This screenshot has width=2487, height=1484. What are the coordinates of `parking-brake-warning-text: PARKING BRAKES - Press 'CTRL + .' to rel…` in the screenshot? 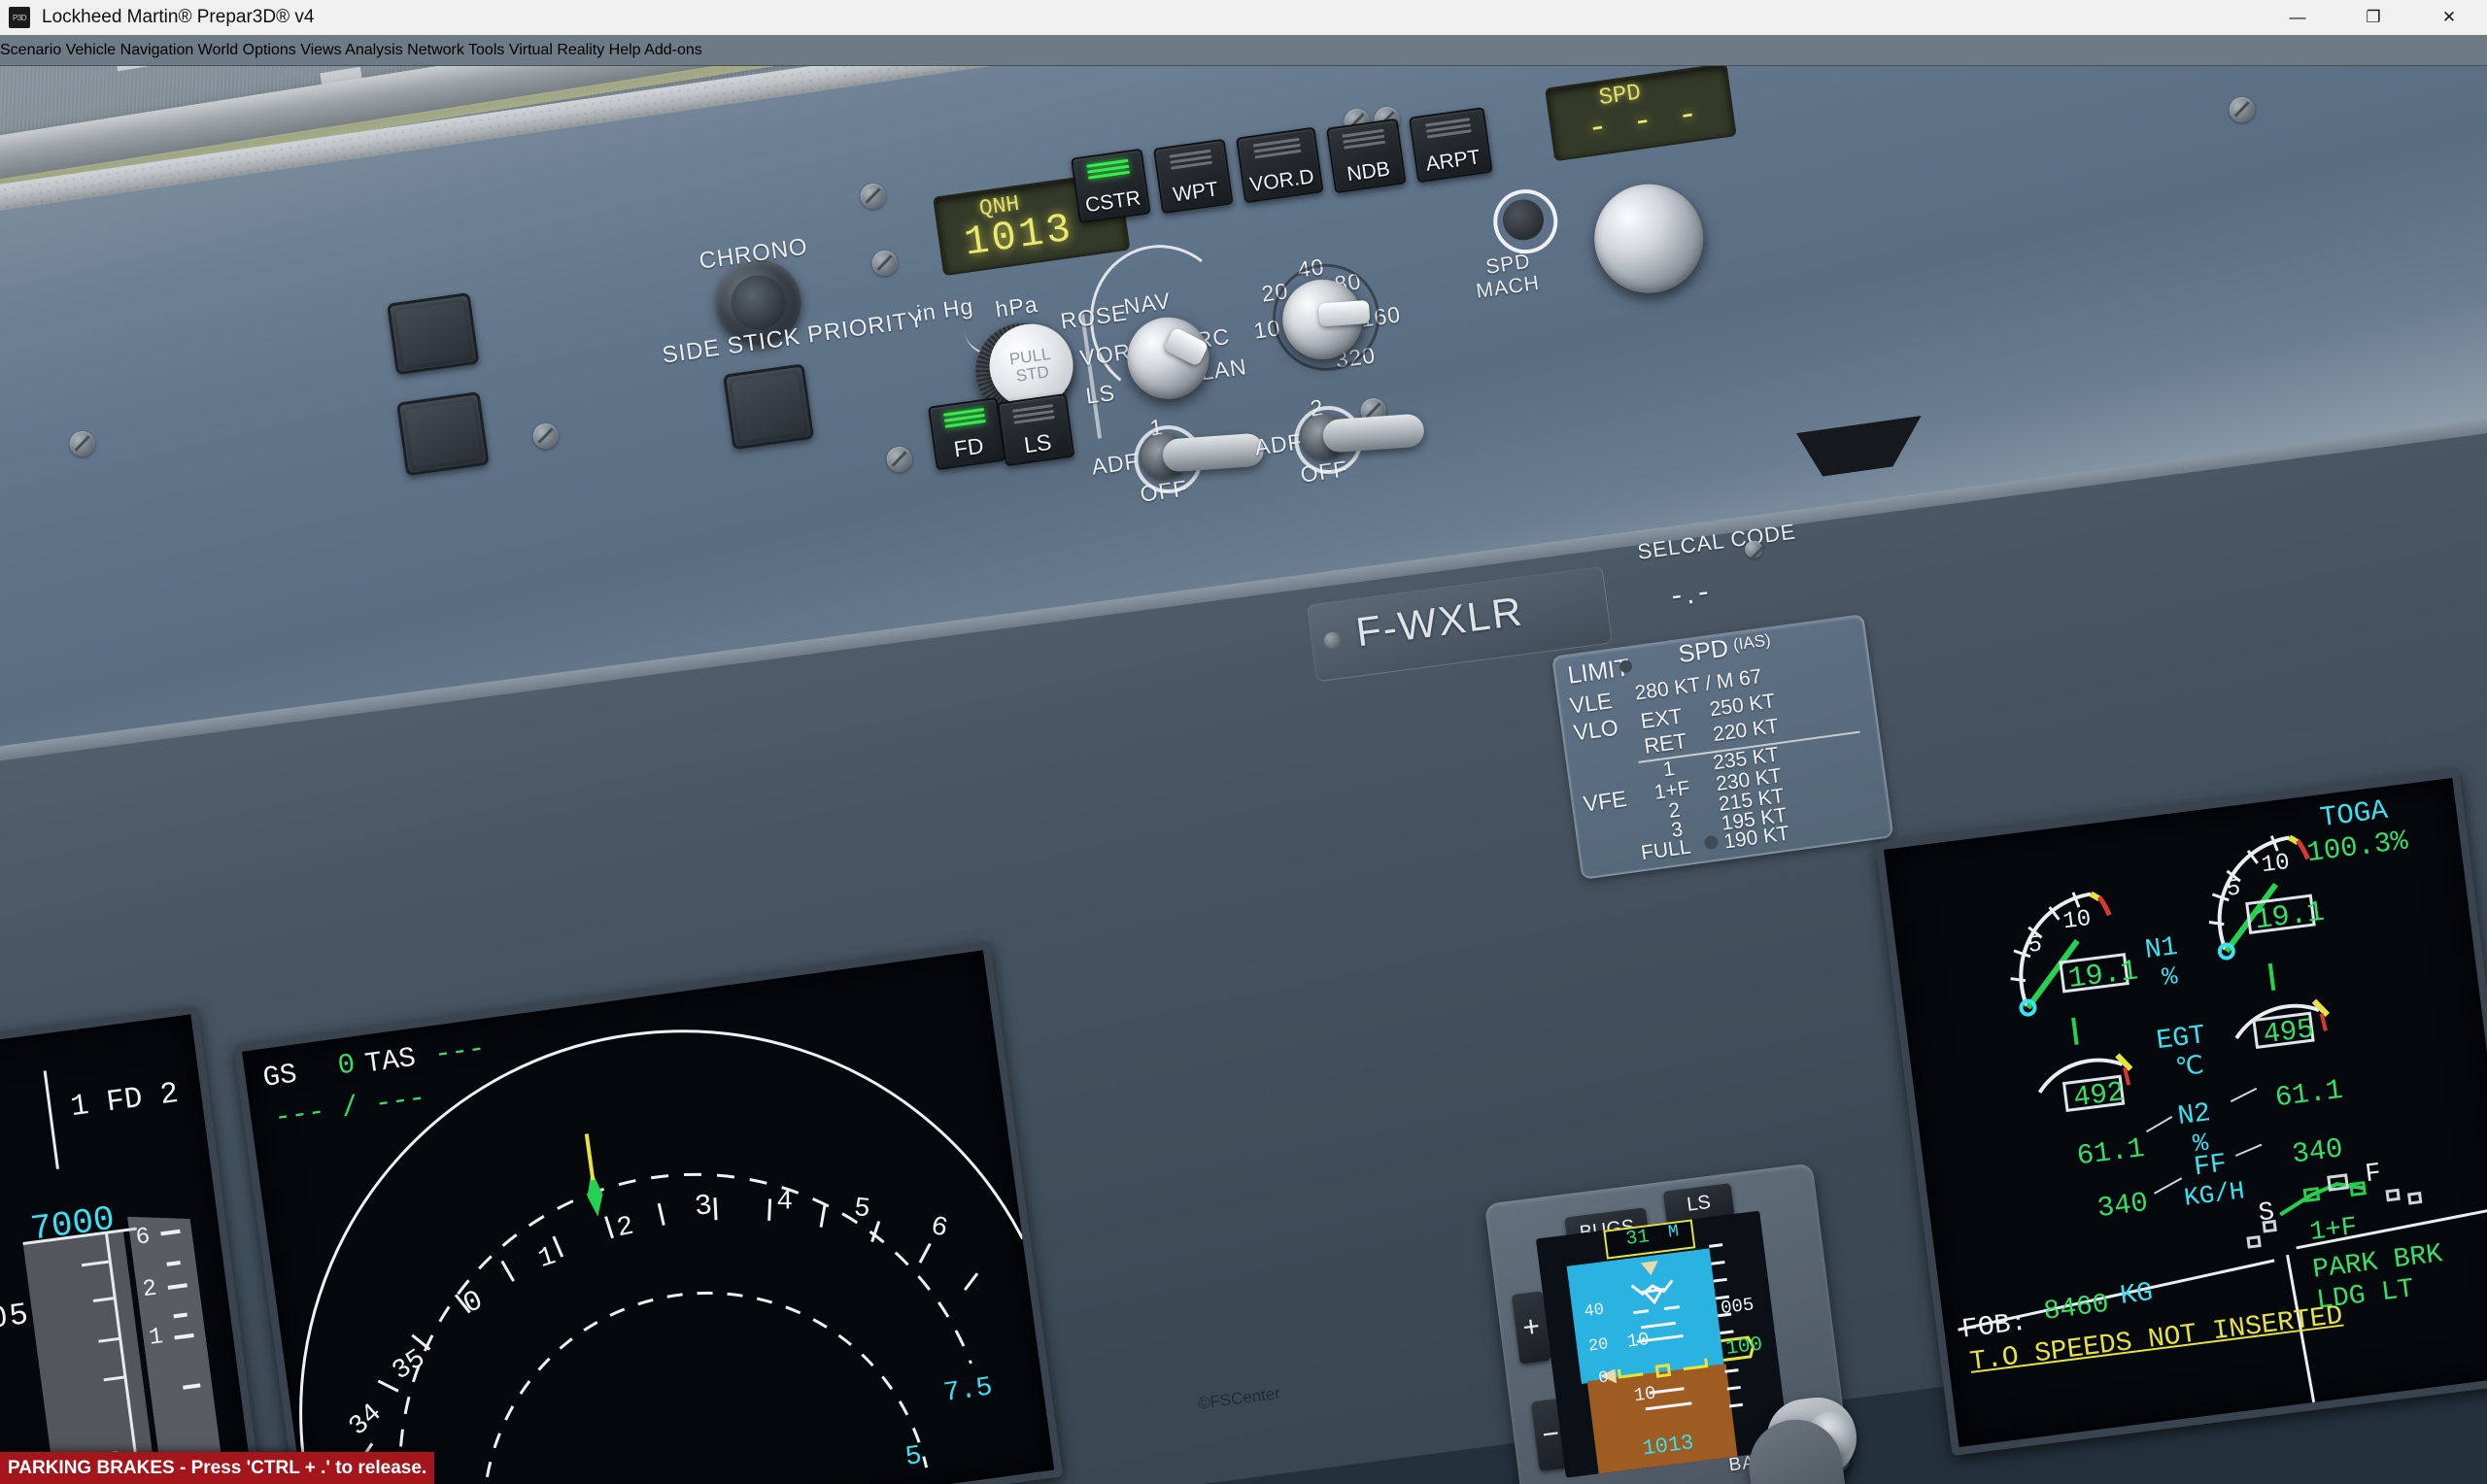 It's located at (217, 1468).